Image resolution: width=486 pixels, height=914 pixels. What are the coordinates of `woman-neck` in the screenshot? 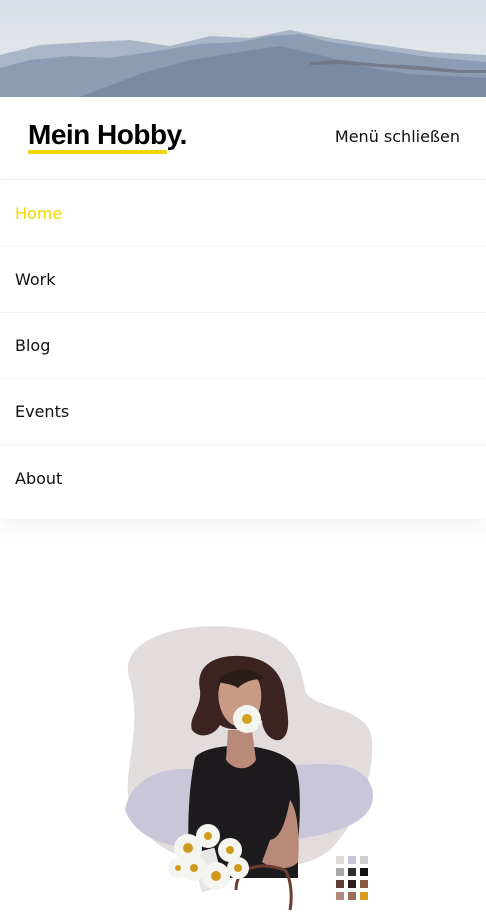 It's located at (241, 749).